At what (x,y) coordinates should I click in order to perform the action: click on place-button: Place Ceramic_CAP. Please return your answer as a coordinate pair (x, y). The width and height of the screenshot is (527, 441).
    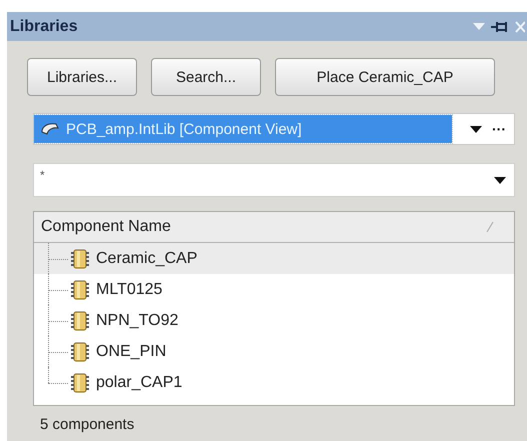
    Looking at the image, I should click on (385, 77).